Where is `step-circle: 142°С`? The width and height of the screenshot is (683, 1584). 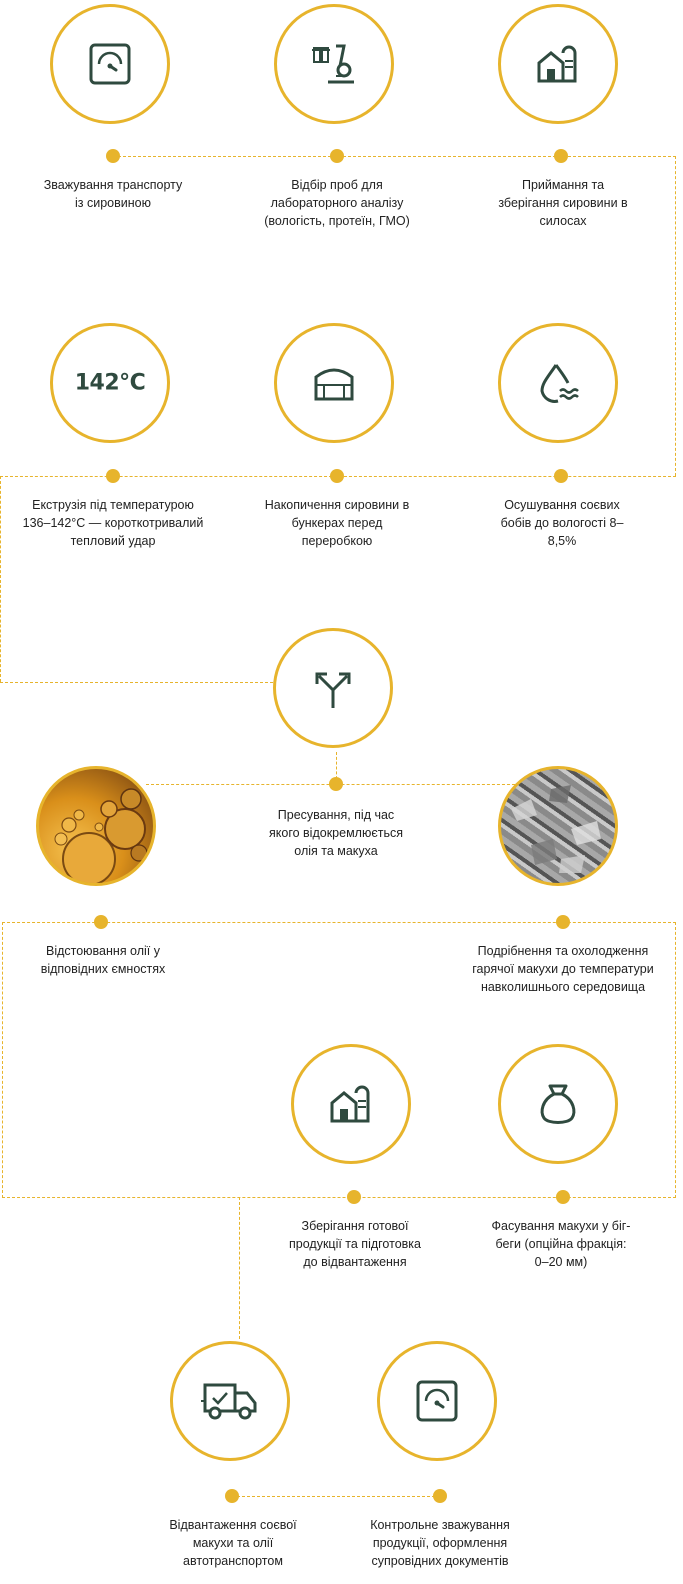 step-circle: 142°С is located at coordinates (110, 383).